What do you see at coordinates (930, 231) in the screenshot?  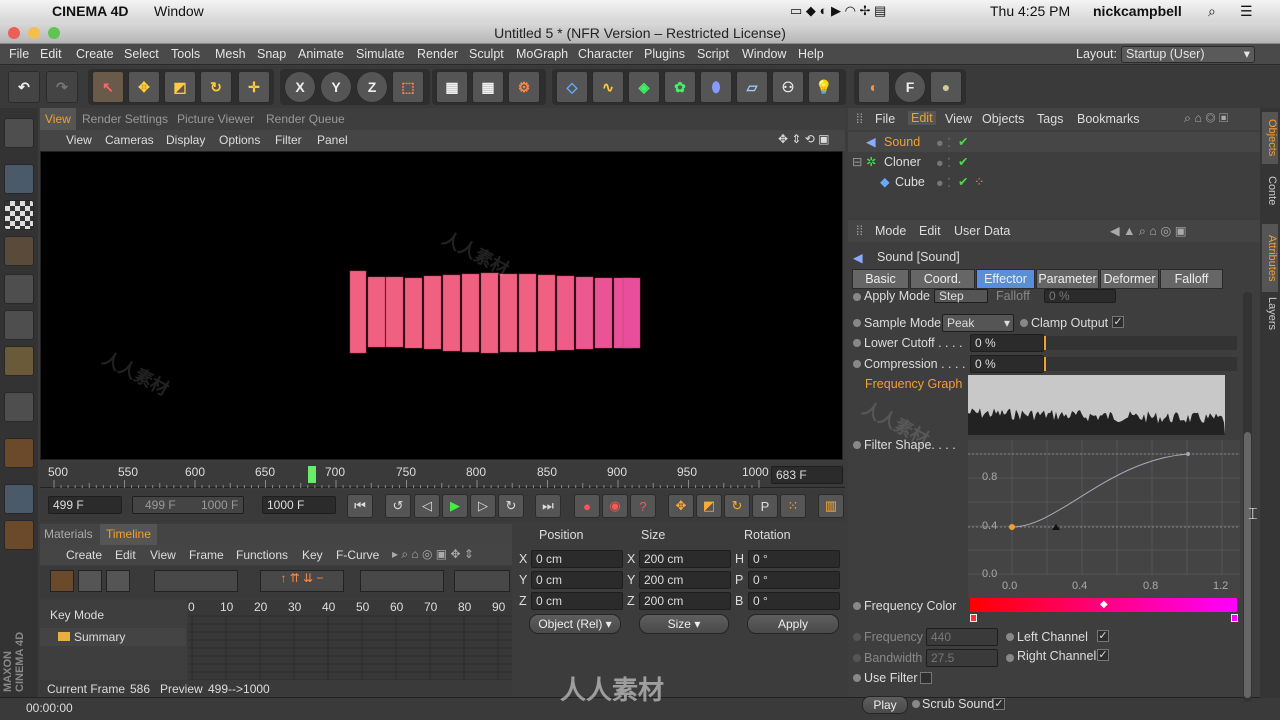 I see `am-menu-edit: Edit` at bounding box center [930, 231].